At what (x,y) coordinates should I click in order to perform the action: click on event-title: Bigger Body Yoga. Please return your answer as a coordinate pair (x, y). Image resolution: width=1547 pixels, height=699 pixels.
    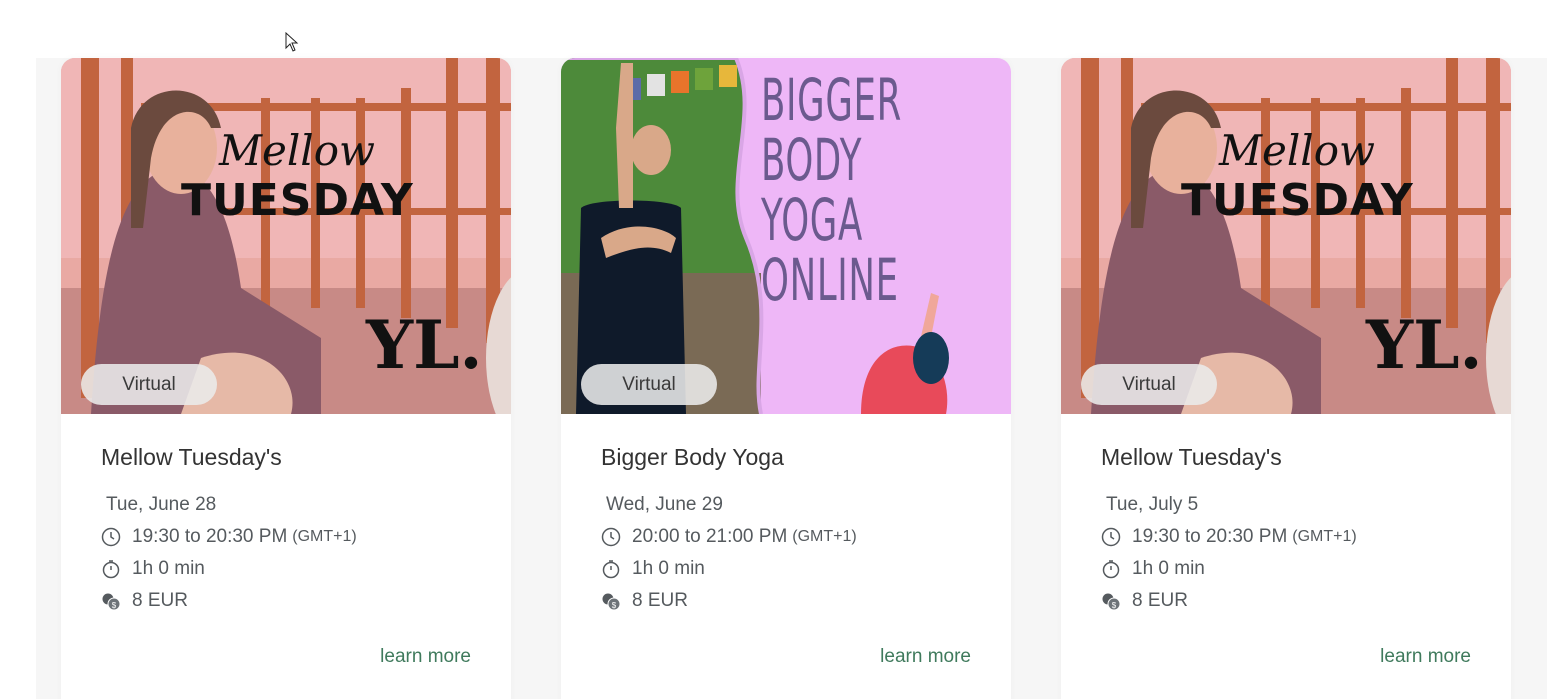
    Looking at the image, I should click on (692, 457).